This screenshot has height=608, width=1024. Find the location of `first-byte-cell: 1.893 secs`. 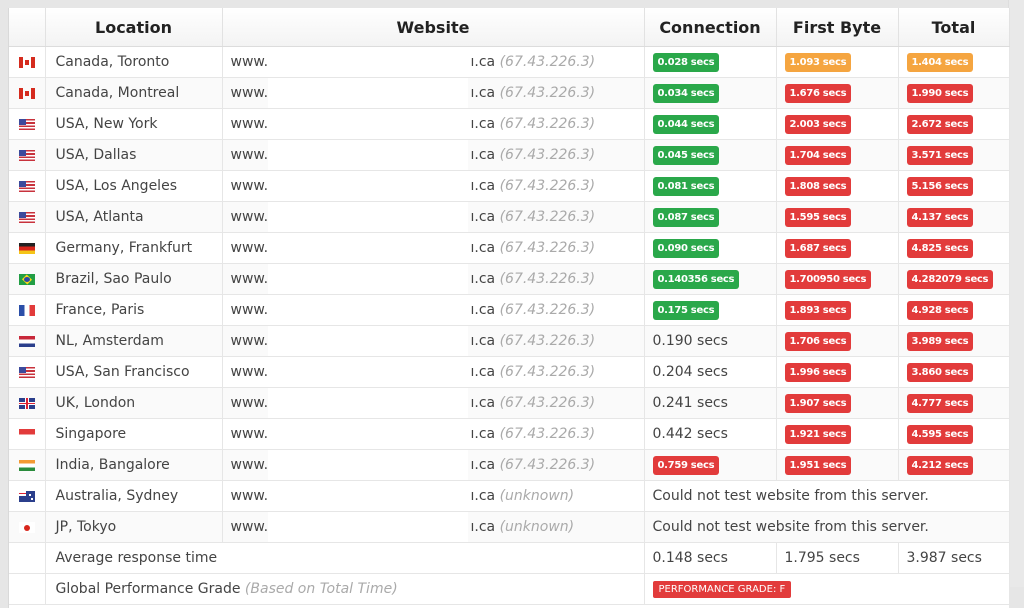

first-byte-cell: 1.893 secs is located at coordinates (837, 310).